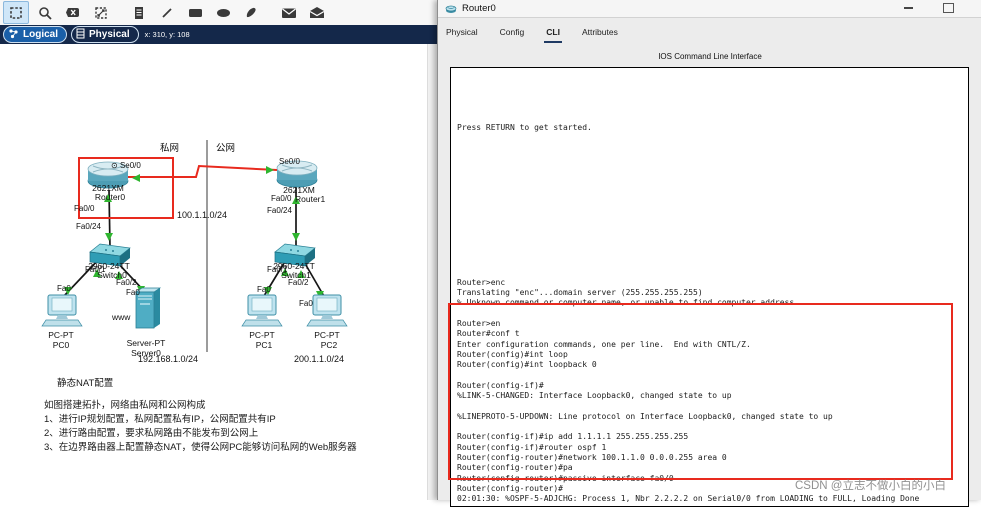 The width and height of the screenshot is (981, 507). Describe the element at coordinates (61, 335) in the screenshot. I see `pc0-model-label: PC-PT` at that location.